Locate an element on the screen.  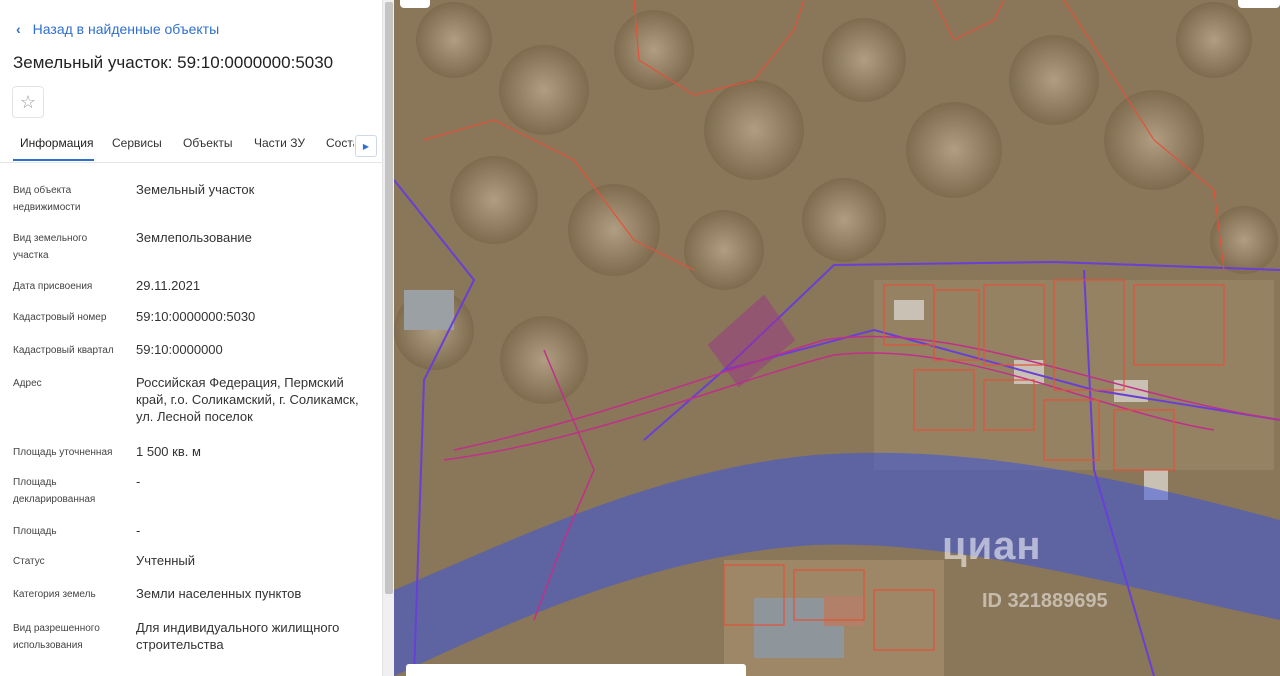
field-label: Вид объекта недвижимости is located at coordinates (47, 199).